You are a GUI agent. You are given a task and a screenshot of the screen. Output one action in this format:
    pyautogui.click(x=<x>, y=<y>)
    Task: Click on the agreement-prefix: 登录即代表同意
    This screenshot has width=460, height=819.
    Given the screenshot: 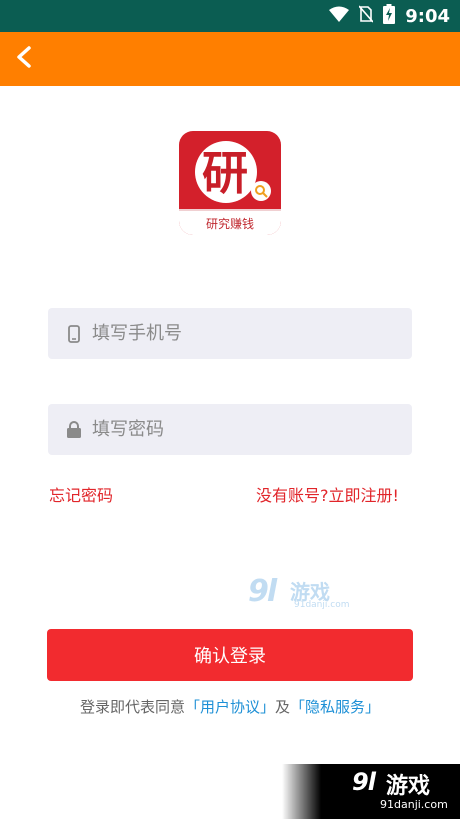 What is the action you would take?
    pyautogui.click(x=132, y=707)
    